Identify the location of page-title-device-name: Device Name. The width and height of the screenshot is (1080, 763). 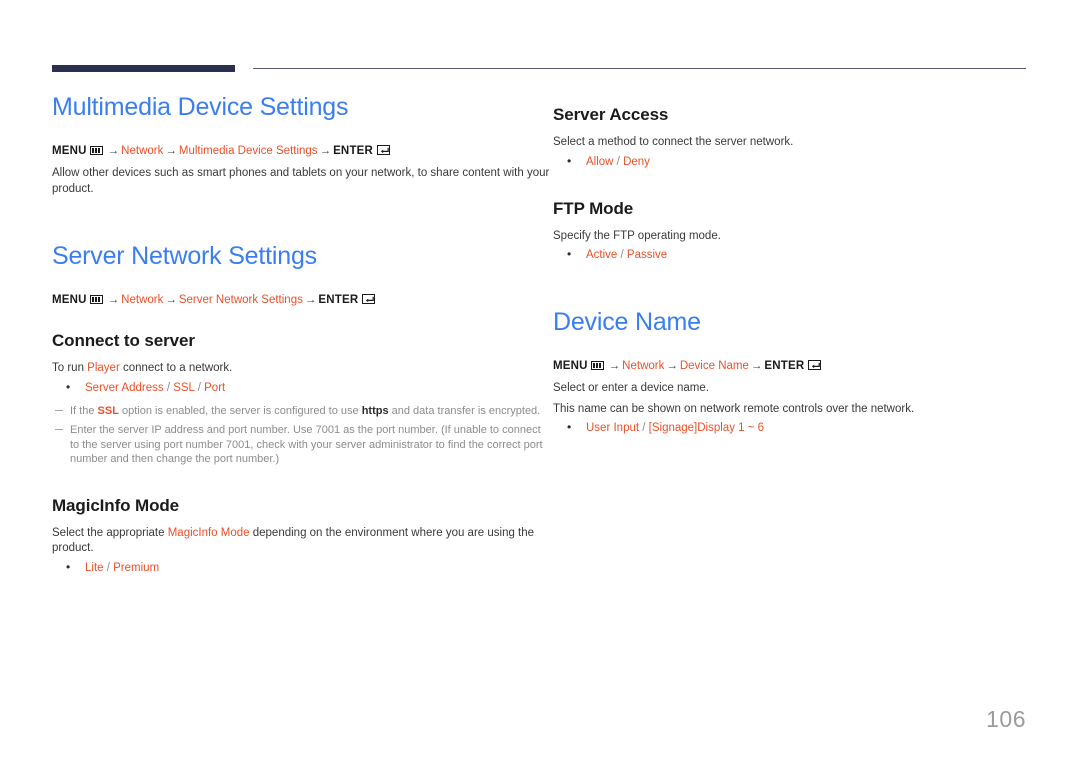
(627, 322).